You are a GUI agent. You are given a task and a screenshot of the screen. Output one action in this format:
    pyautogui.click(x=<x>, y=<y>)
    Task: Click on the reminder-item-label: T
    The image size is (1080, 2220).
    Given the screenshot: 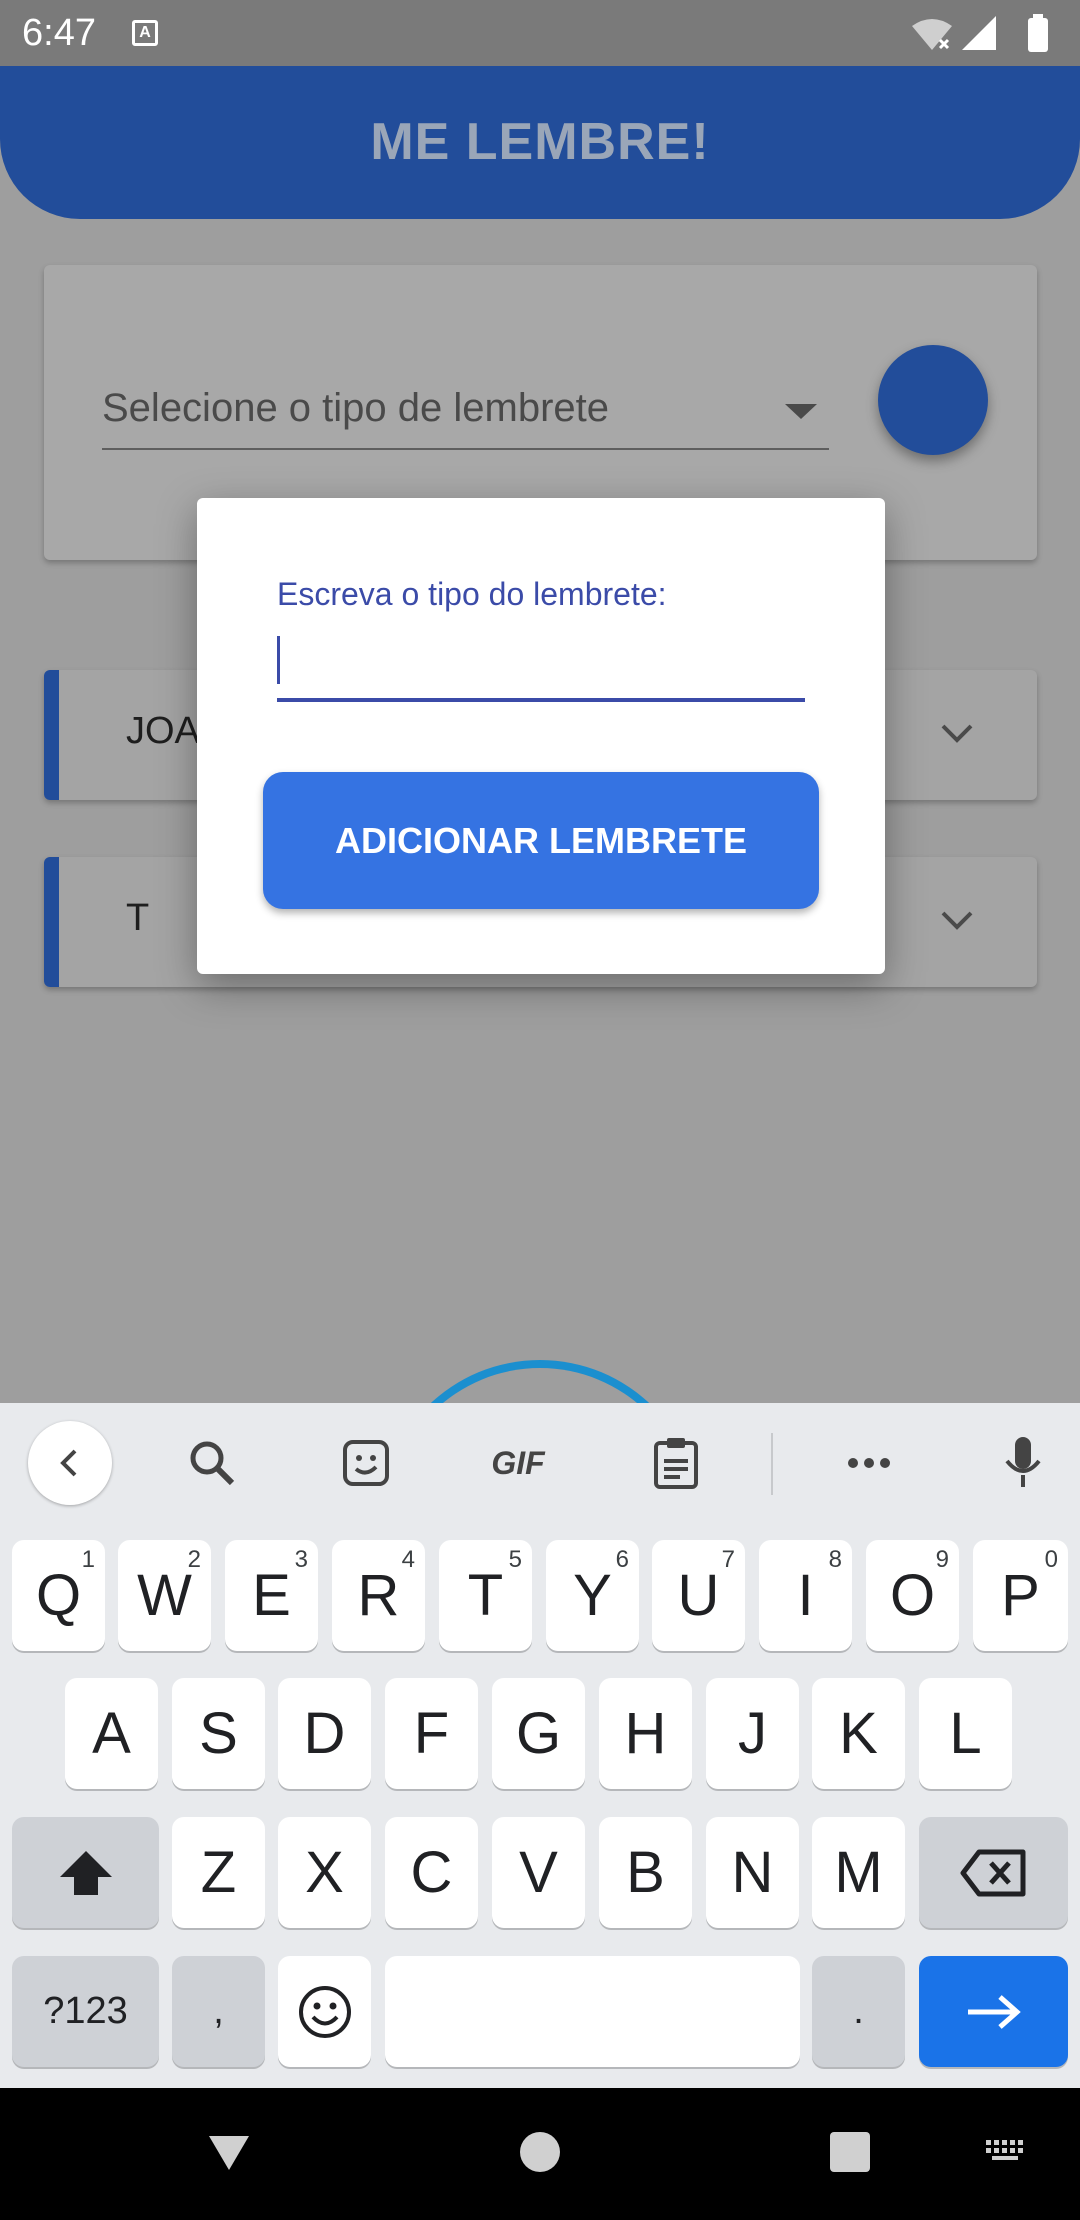 What is the action you would take?
    pyautogui.click(x=138, y=918)
    